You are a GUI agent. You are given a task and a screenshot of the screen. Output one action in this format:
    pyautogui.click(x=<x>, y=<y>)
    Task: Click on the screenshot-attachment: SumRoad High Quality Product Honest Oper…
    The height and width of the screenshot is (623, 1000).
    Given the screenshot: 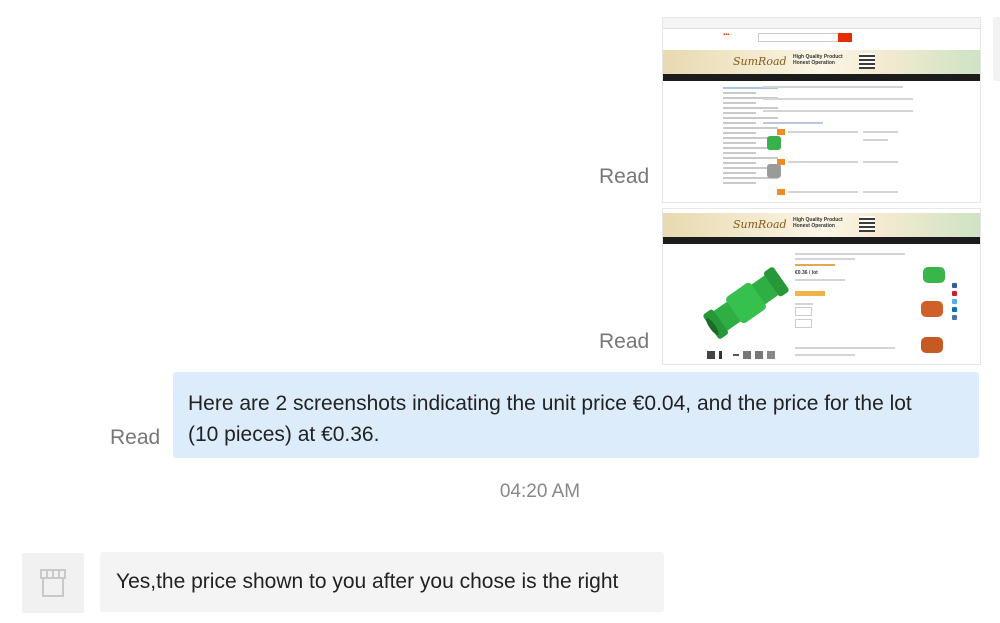 What is the action you would take?
    pyautogui.click(x=821, y=286)
    